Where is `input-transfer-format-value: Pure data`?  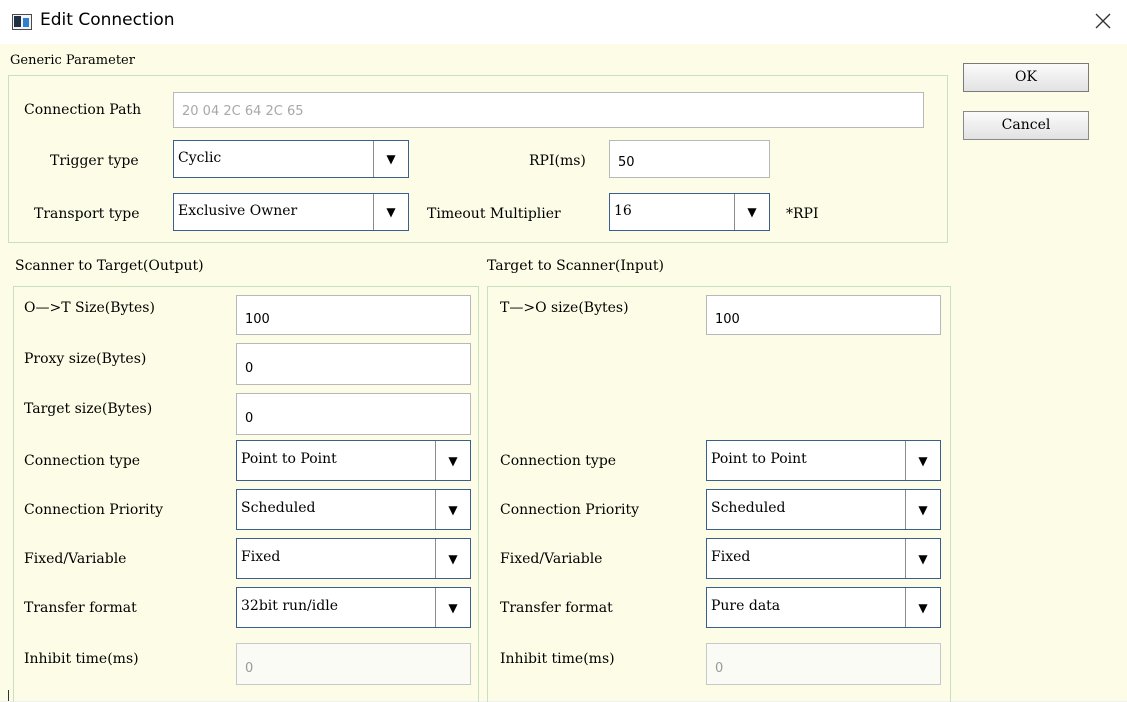
input-transfer-format-value: Pure data is located at coordinates (746, 606).